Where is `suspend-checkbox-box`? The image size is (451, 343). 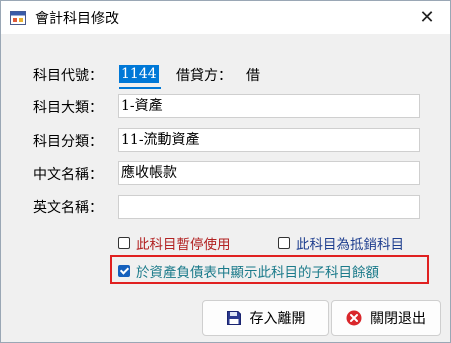 suspend-checkbox-box is located at coordinates (124, 243).